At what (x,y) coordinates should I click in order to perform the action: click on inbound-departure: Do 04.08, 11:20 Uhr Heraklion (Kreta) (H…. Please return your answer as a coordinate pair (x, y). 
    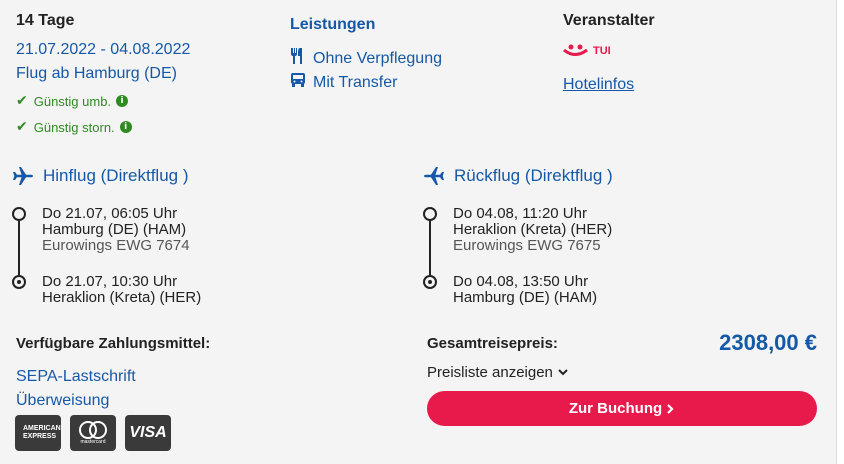
    Looking at the image, I should click on (532, 230).